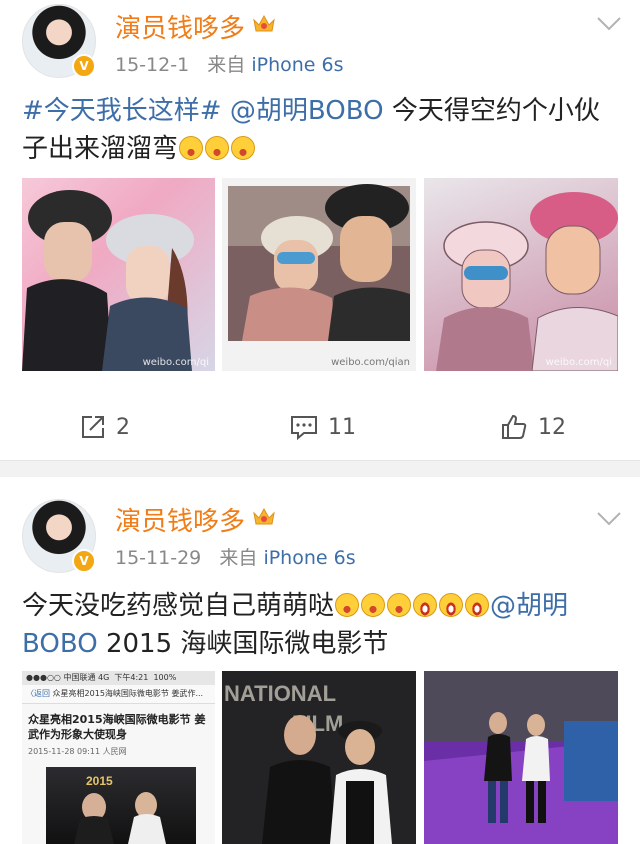  I want to click on like-button: 12, so click(533, 427).